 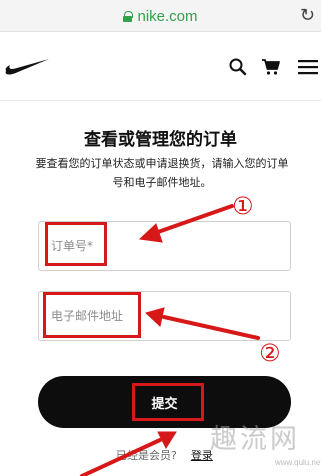 I want to click on email-input, so click(x=164, y=316).